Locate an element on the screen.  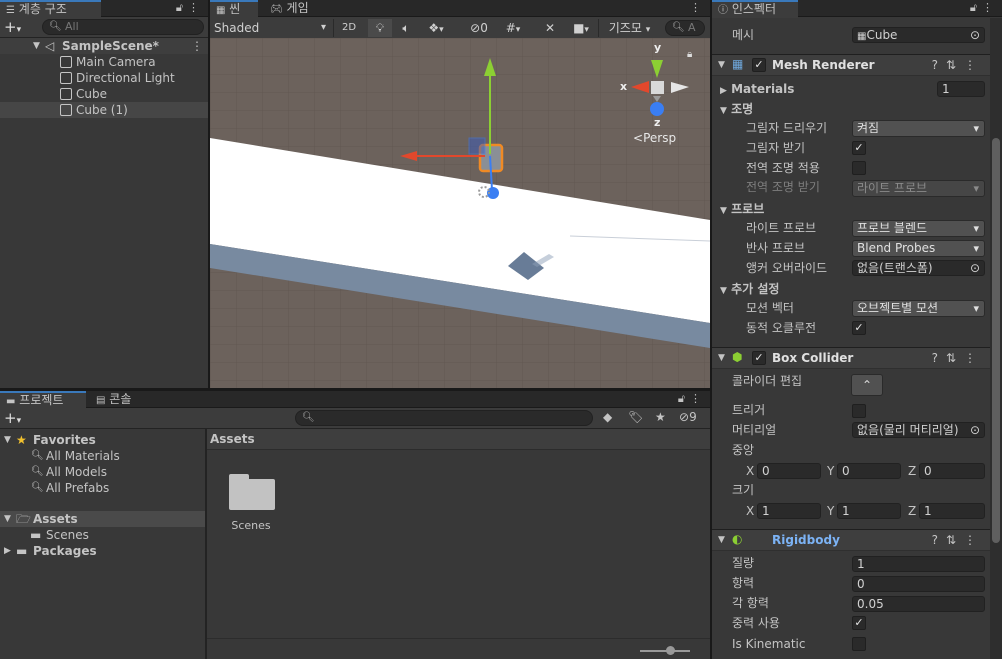
add-object-button: +▾ is located at coordinates (12, 27).